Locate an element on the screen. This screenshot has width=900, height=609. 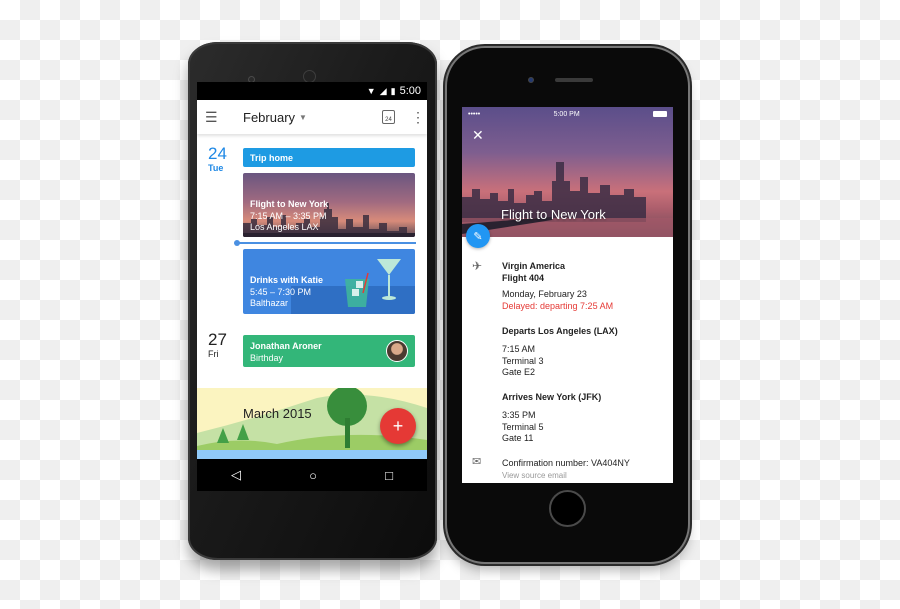
departs-terminal: Terminal 3 is located at coordinates (523, 360).